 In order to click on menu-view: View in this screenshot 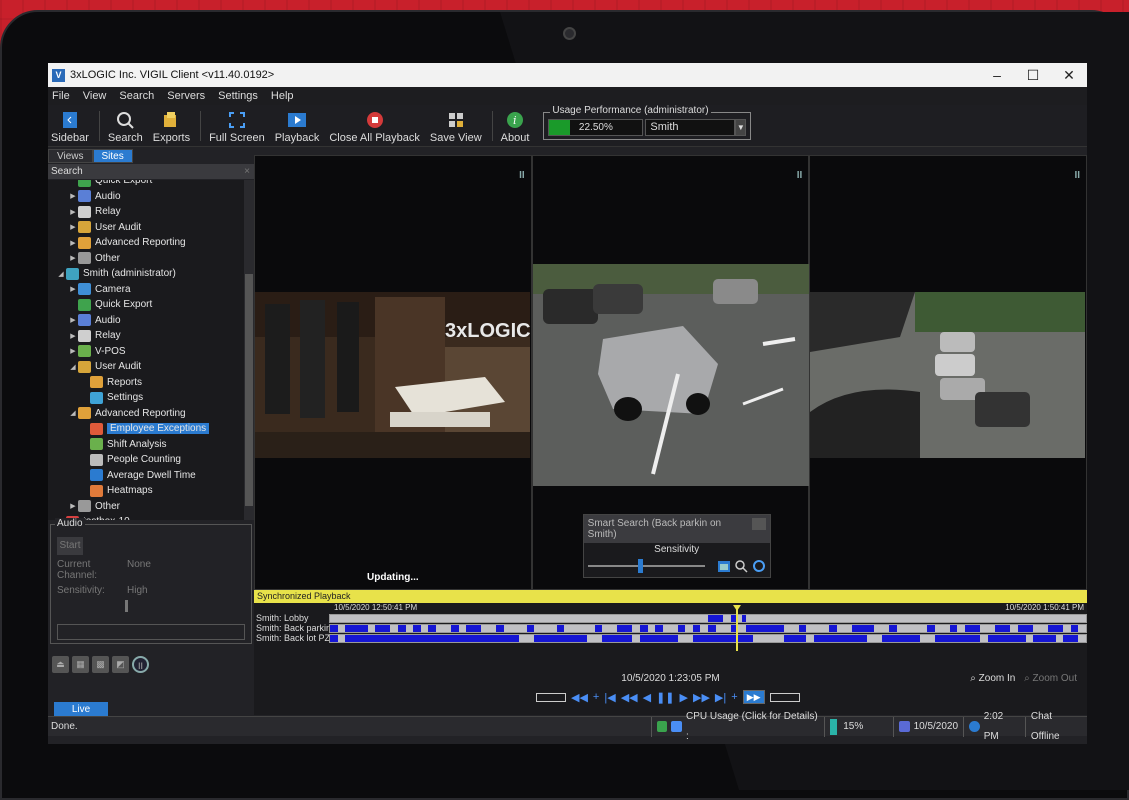, I will do `click(95, 96)`.